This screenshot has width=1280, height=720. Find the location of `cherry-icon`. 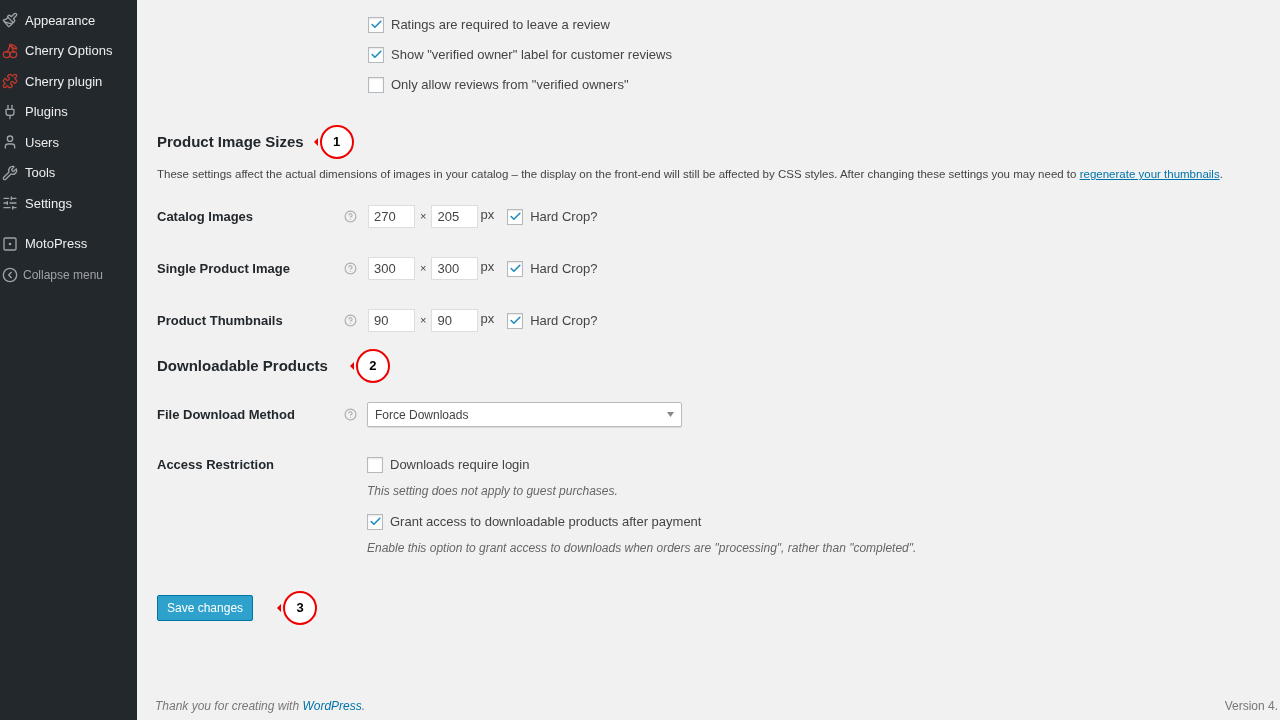

cherry-icon is located at coordinates (10, 50).